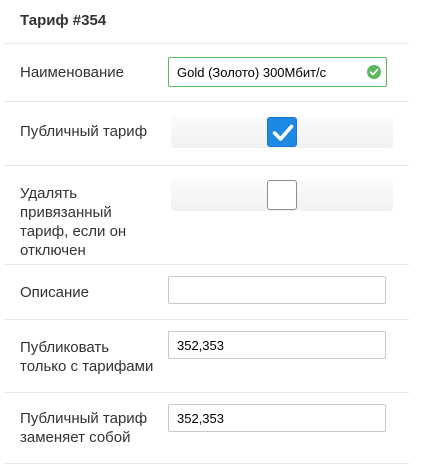  Describe the element at coordinates (87, 357) in the screenshot. I see `publish-with-label: Публиковать только с тарифами` at that location.